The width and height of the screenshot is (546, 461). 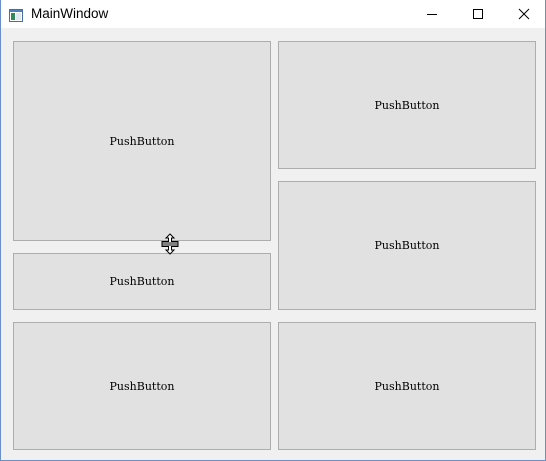 I want to click on maximize-button, so click(x=478, y=14).